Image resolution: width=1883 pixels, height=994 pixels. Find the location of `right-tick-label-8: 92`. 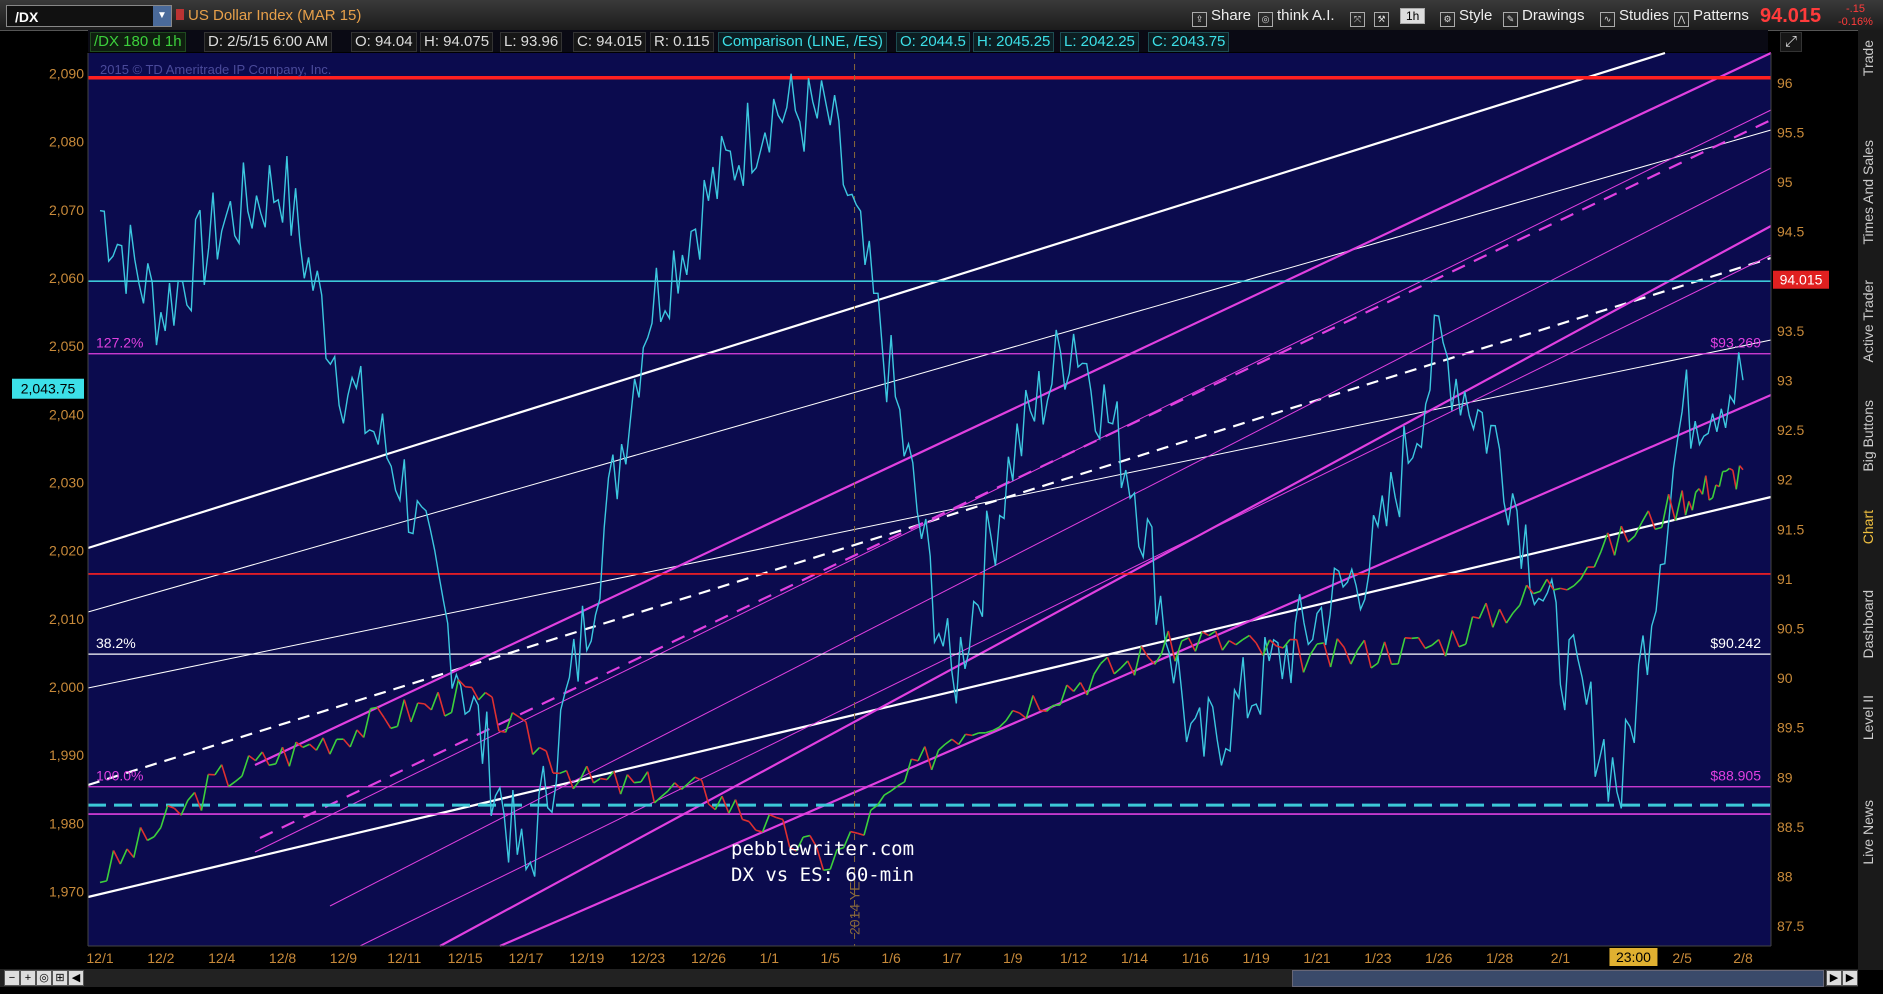

right-tick-label-8: 92 is located at coordinates (1785, 480).